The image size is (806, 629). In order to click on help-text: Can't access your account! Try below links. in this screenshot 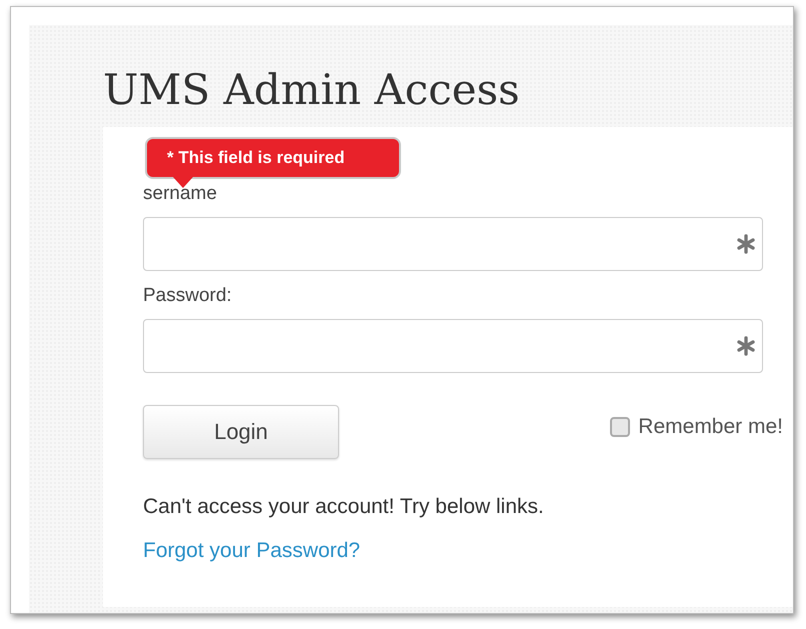, I will do `click(344, 507)`.